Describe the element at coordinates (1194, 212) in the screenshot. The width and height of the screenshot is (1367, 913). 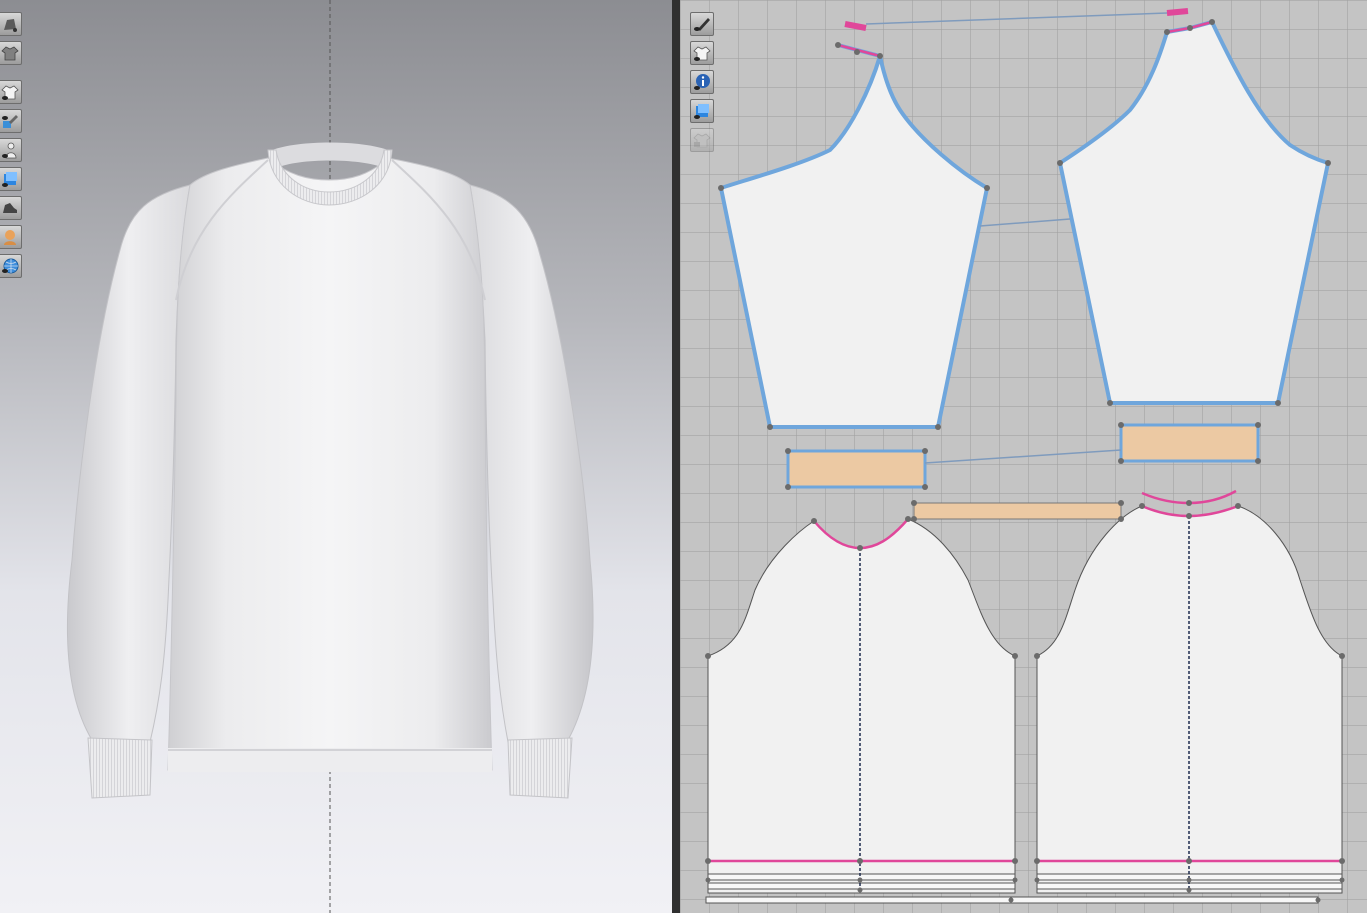
I see `right-sleeve-pattern` at that location.